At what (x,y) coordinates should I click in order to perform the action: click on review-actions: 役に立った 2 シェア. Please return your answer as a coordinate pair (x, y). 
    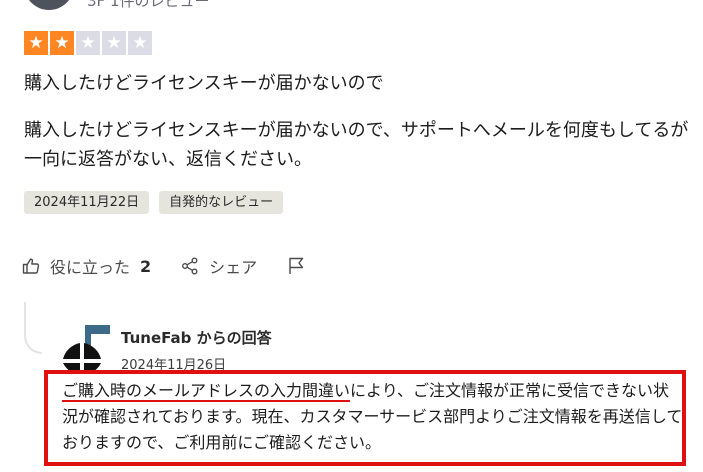
    Looking at the image, I should click on (178, 266).